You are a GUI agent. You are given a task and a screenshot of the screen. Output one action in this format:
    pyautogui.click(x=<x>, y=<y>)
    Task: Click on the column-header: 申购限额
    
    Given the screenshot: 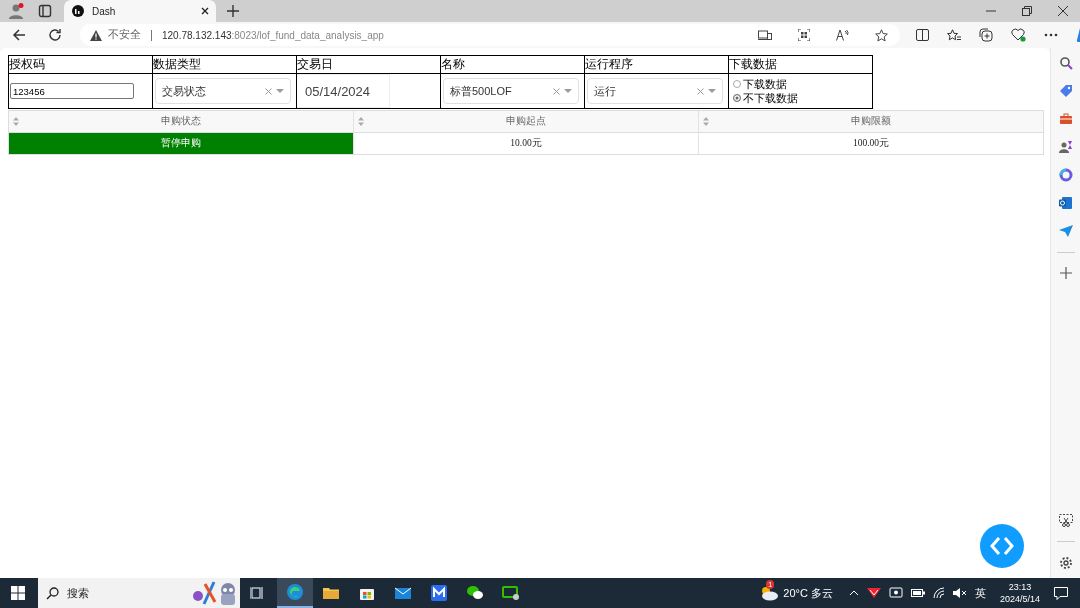 What is the action you would take?
    pyautogui.click(x=870, y=121)
    